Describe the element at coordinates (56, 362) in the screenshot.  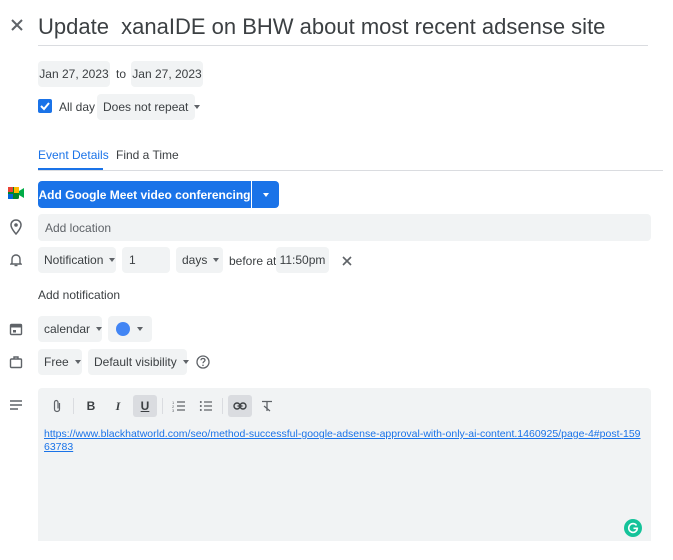
I see `availability-value: Free` at that location.